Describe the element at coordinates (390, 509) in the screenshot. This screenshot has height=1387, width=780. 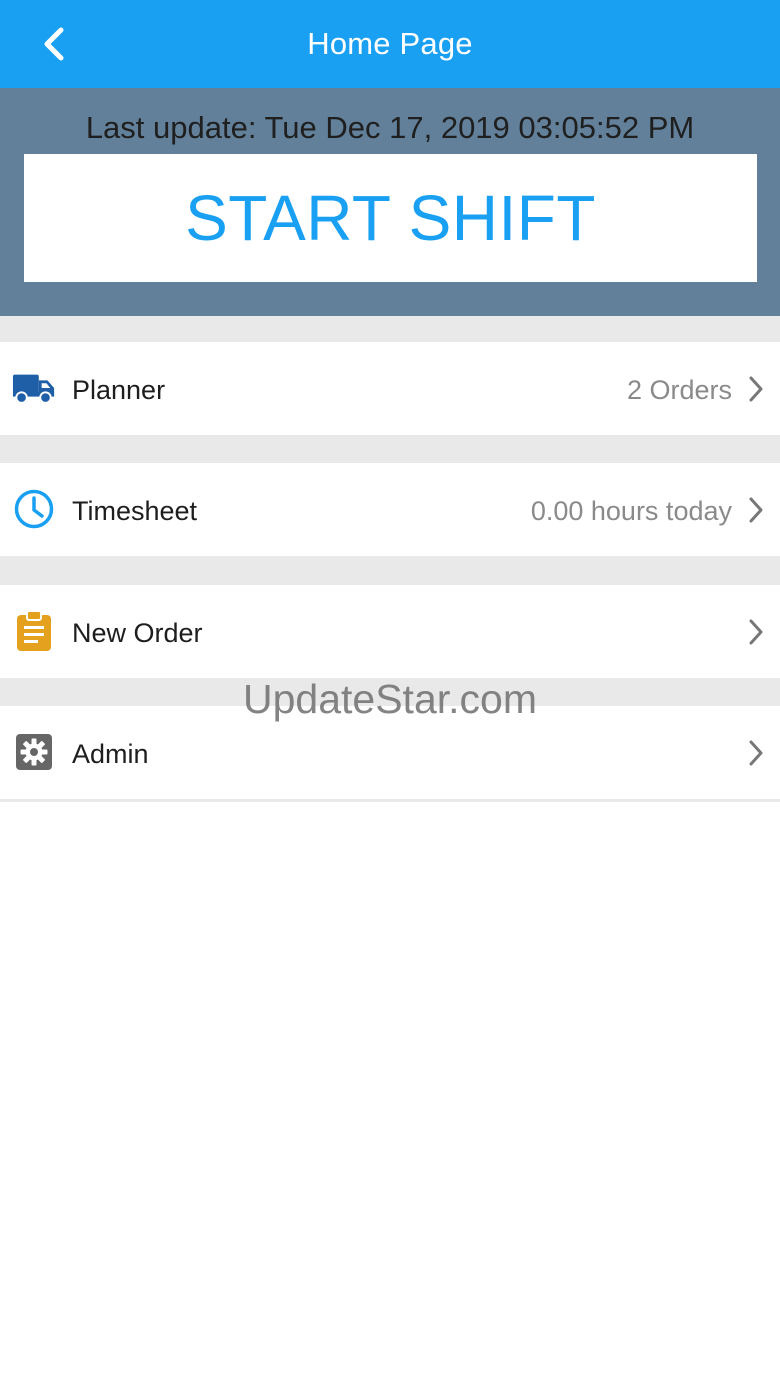
I see `menu-item-timesheet: Timesheet 0.00 hours today` at that location.